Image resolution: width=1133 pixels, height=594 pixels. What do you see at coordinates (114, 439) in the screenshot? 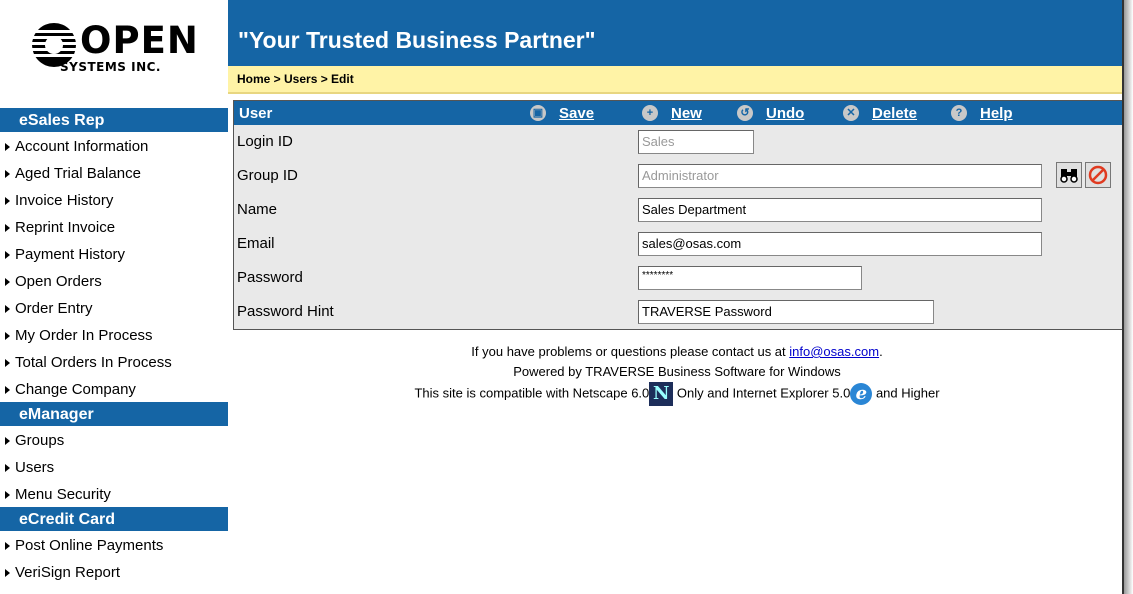
I see `sidebar-item-groups: Groups` at bounding box center [114, 439].